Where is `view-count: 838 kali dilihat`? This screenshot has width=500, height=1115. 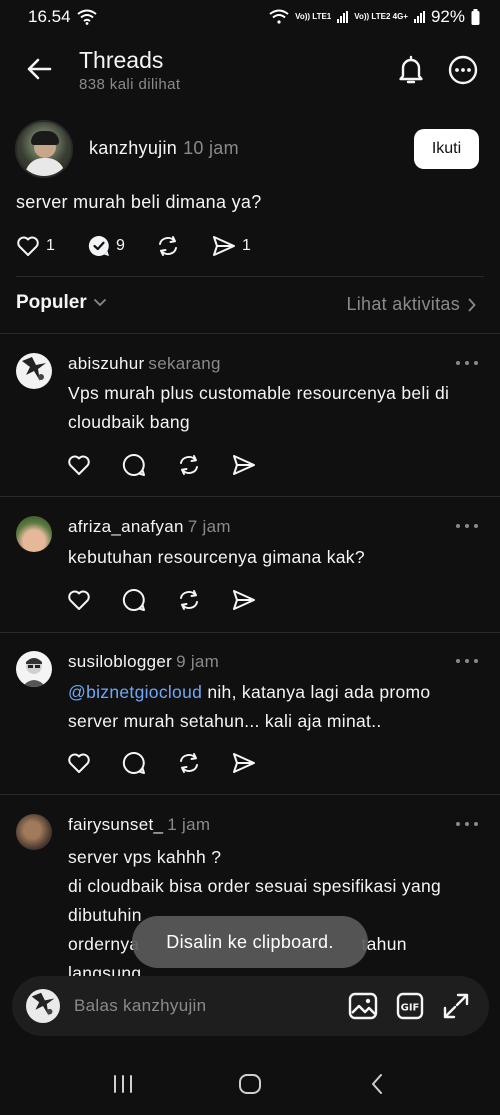 view-count: 838 kali dilihat is located at coordinates (130, 84).